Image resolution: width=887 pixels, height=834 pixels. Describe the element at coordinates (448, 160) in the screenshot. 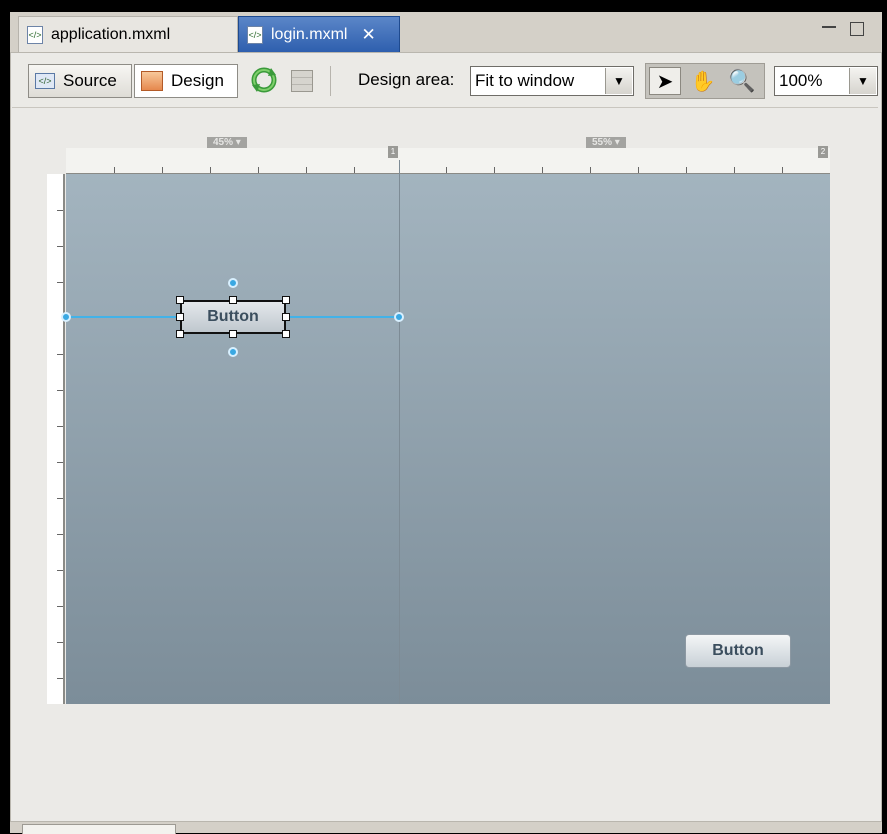

I see `horizontal-ruler: 1 2` at that location.